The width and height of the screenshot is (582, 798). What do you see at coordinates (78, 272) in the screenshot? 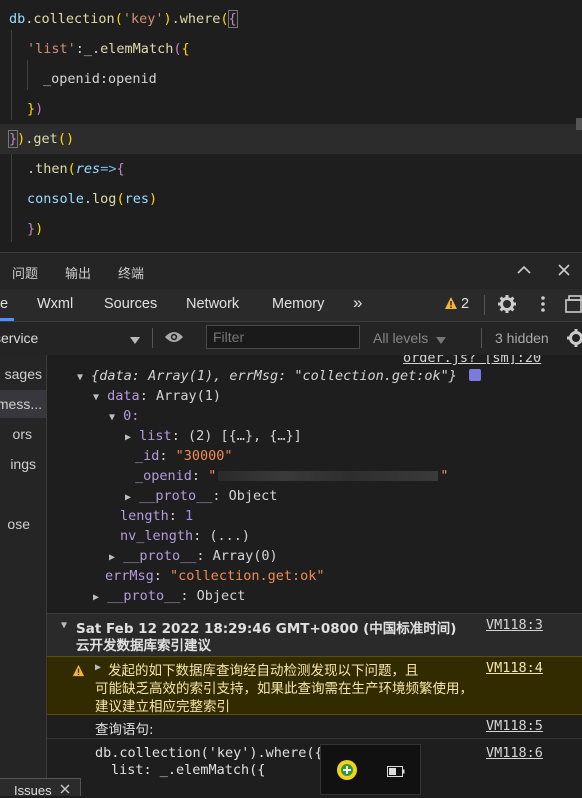
I see `tab-output: 输出` at bounding box center [78, 272].